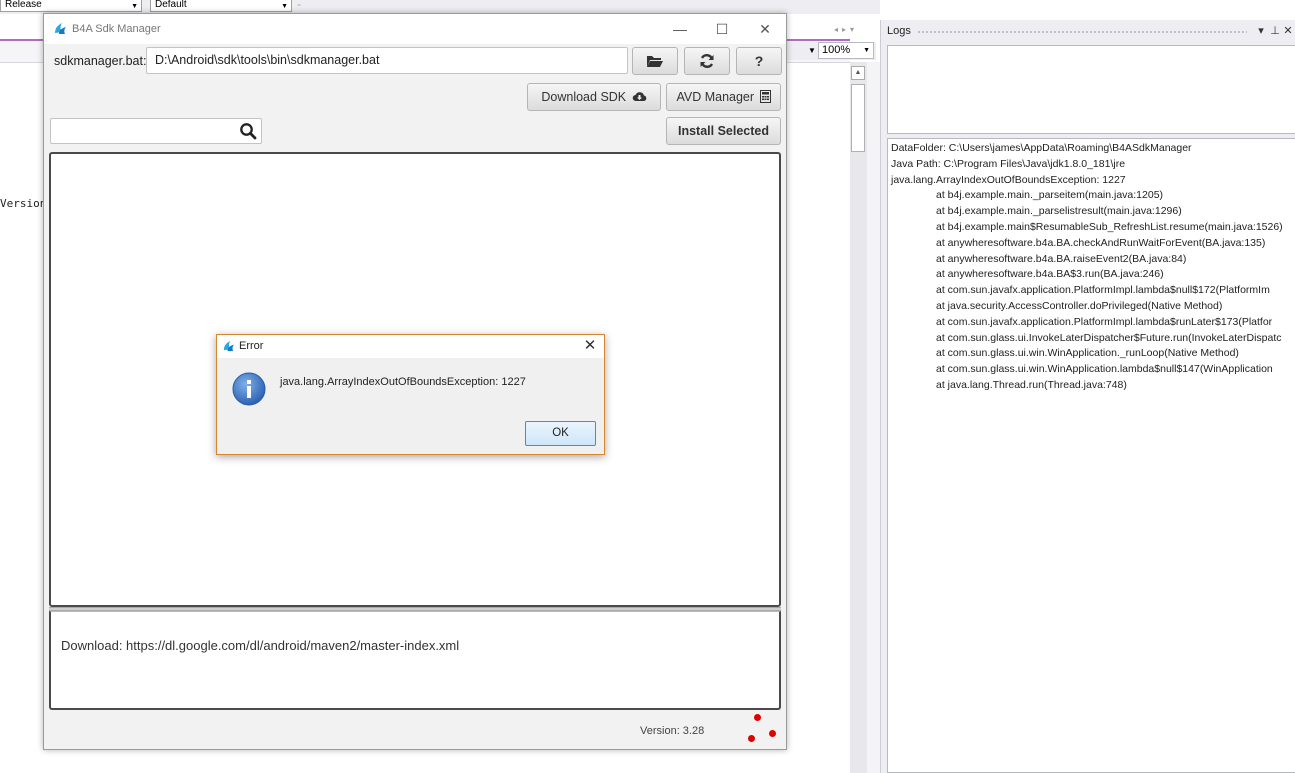 This screenshot has width=1295, height=773. What do you see at coordinates (723, 131) in the screenshot?
I see `install-selected-button: Install Selected` at bounding box center [723, 131].